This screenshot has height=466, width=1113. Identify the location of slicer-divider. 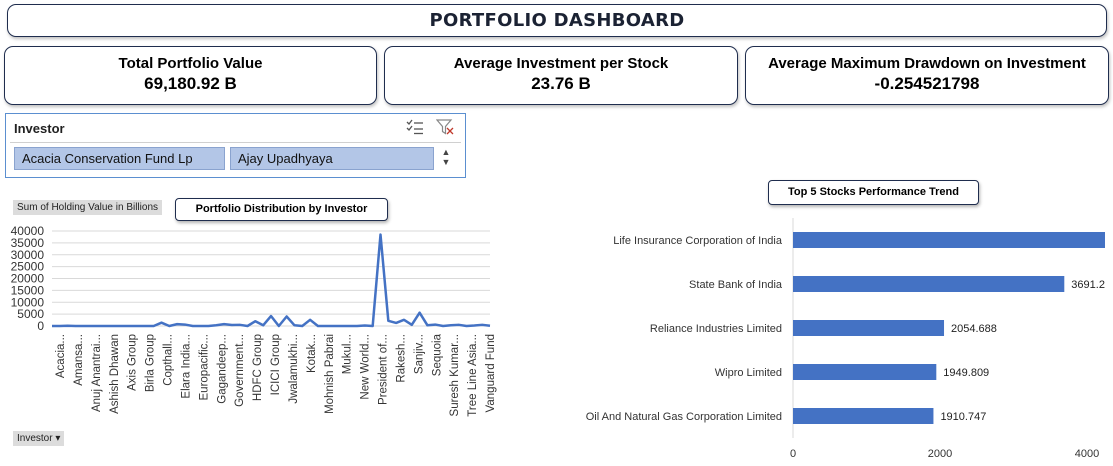
(235, 142).